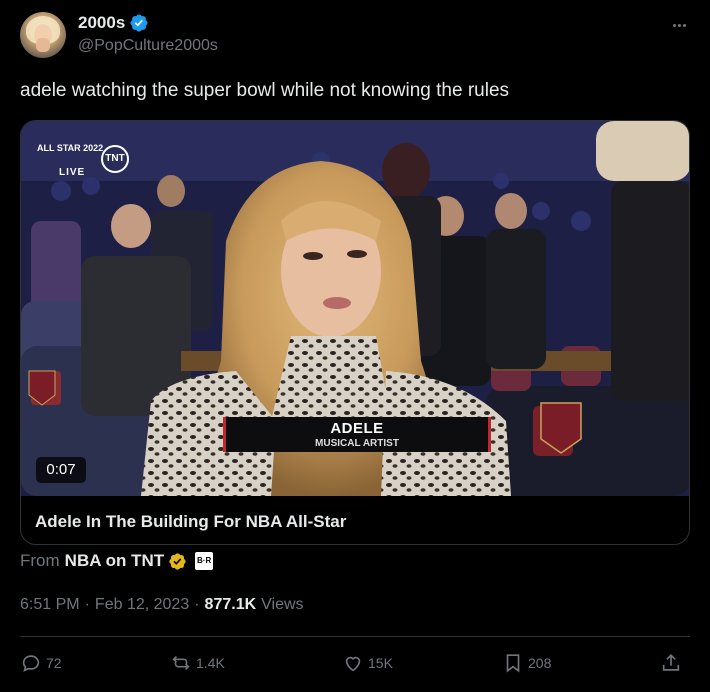  What do you see at coordinates (190, 522) in the screenshot?
I see `video-title: Adele In The Building For NBA All-Star` at bounding box center [190, 522].